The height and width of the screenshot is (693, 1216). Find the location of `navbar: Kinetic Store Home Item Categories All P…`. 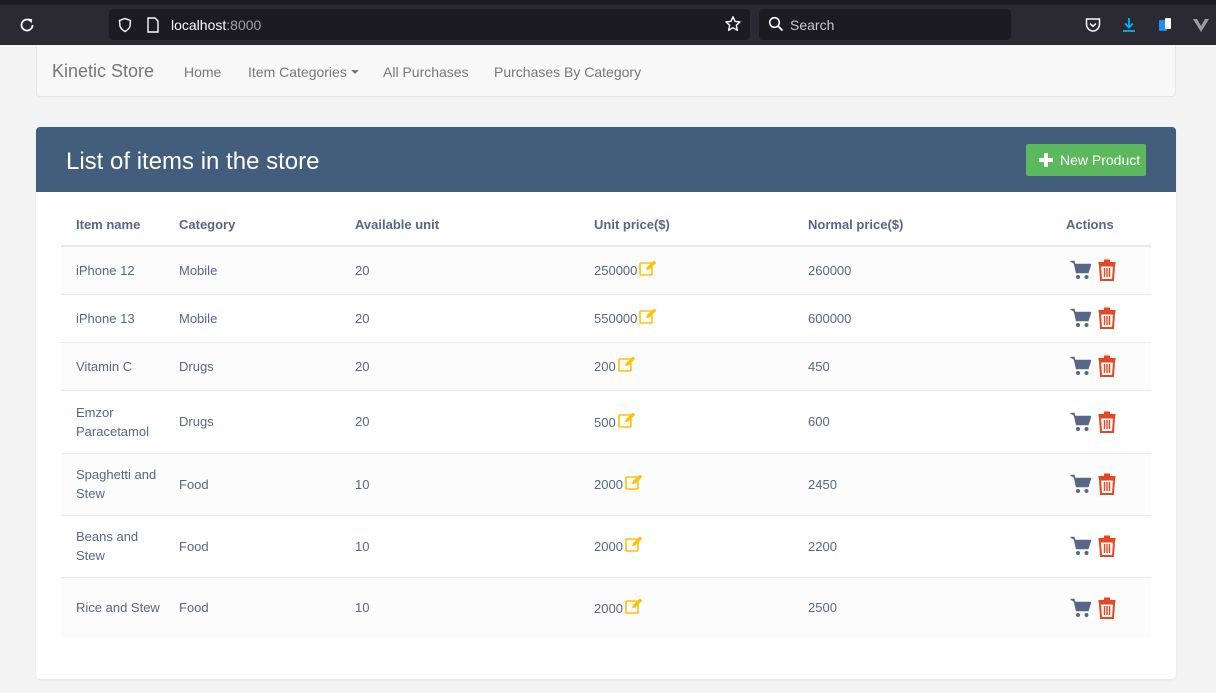

navbar: Kinetic Store Home Item Categories All P… is located at coordinates (606, 71).